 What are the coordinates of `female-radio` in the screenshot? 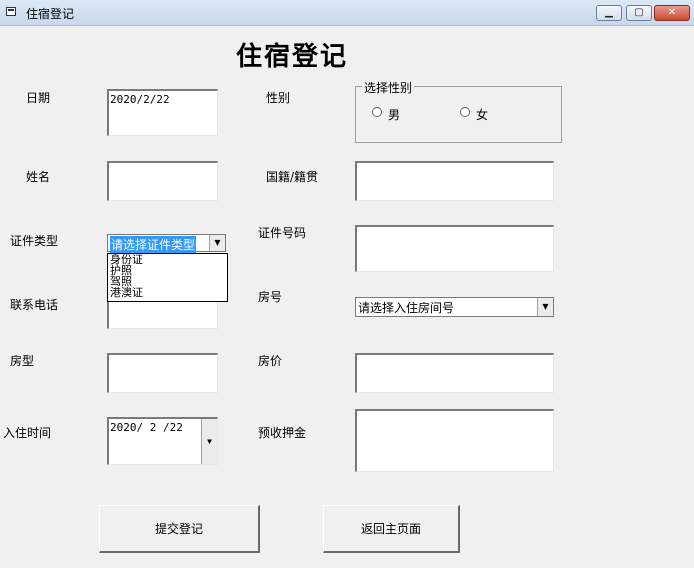 It's located at (465, 112).